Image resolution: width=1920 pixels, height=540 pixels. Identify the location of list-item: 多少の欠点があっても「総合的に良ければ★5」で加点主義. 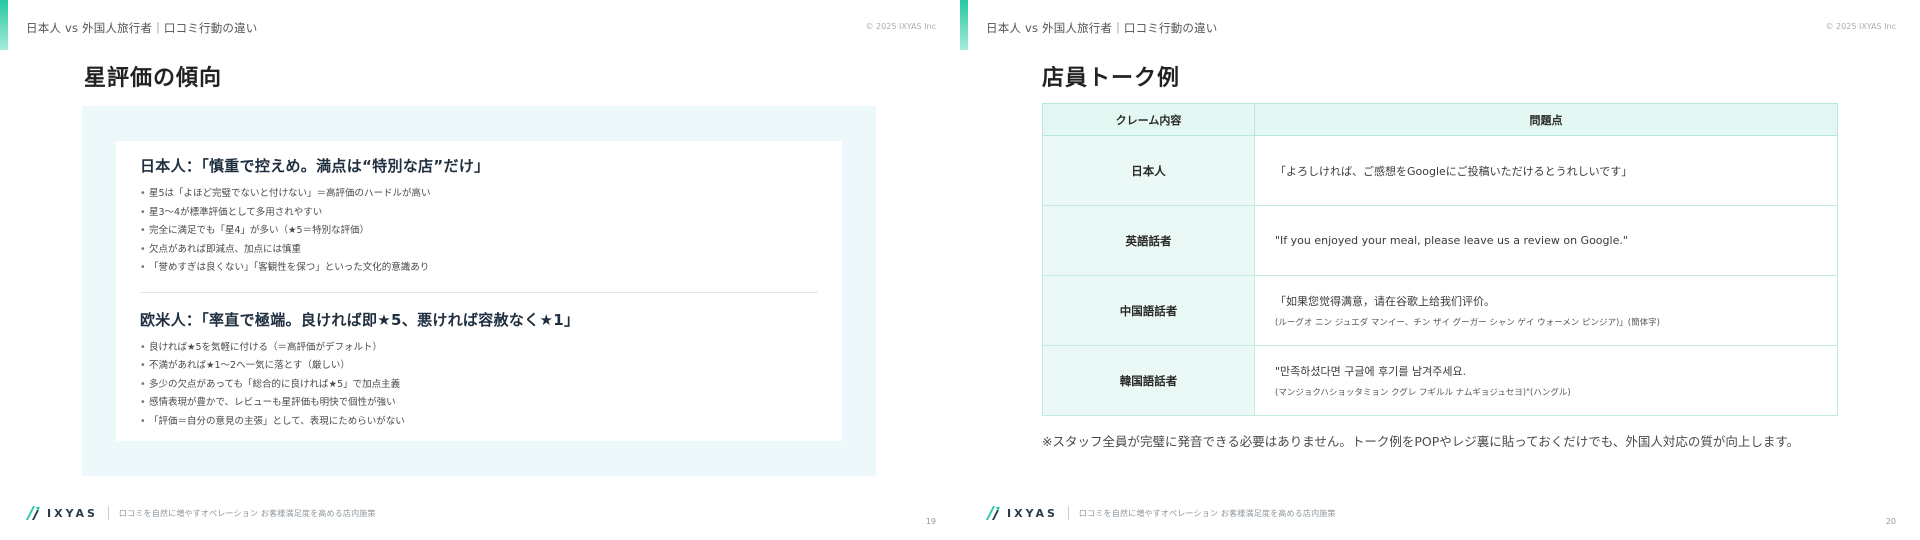
(479, 385).